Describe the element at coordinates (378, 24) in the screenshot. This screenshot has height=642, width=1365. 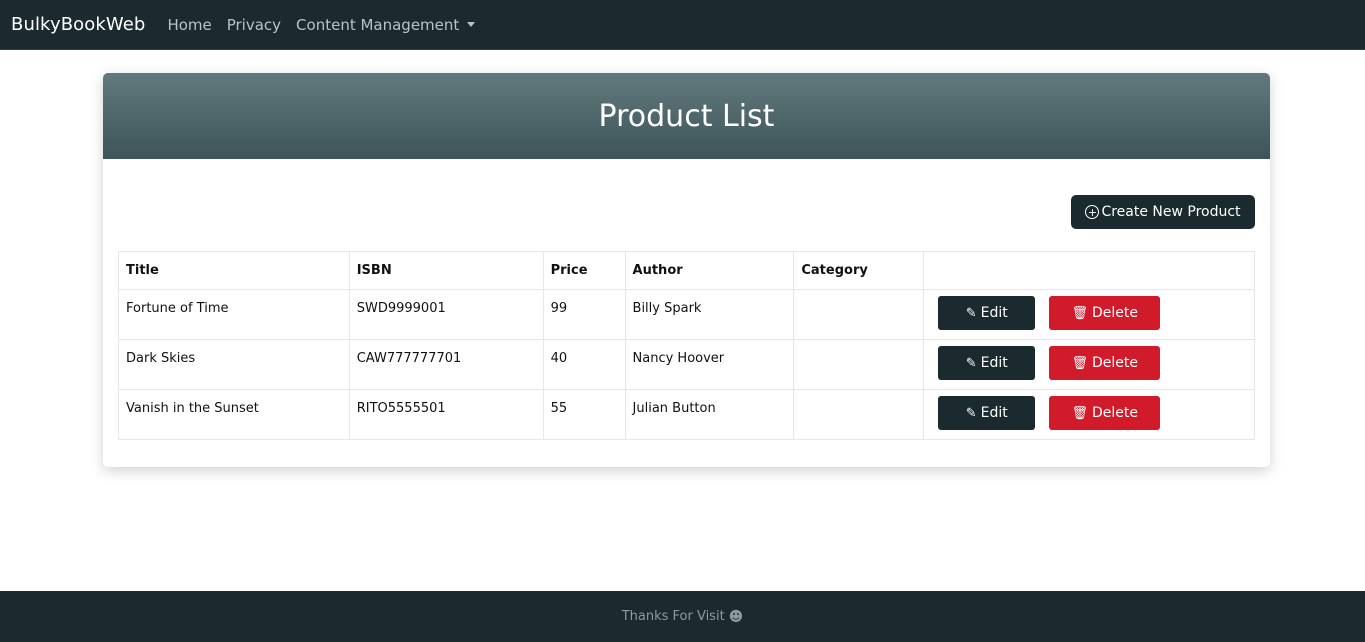
I see `nav-content-management-label: Content Management` at that location.